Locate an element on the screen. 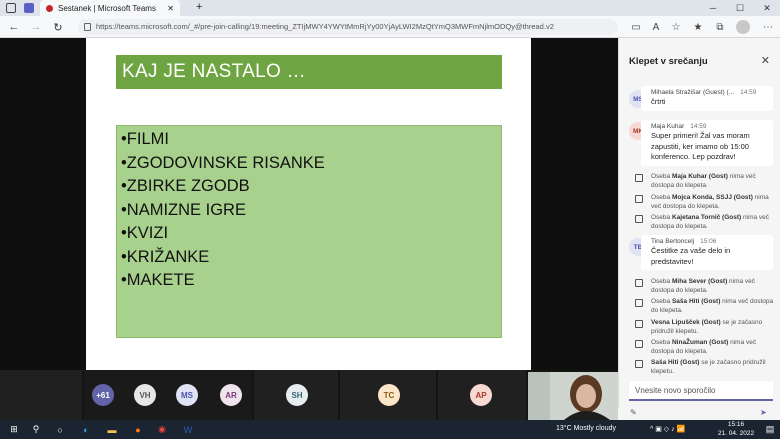 The width and height of the screenshot is (780, 439). message-text: črtrti is located at coordinates (658, 101).